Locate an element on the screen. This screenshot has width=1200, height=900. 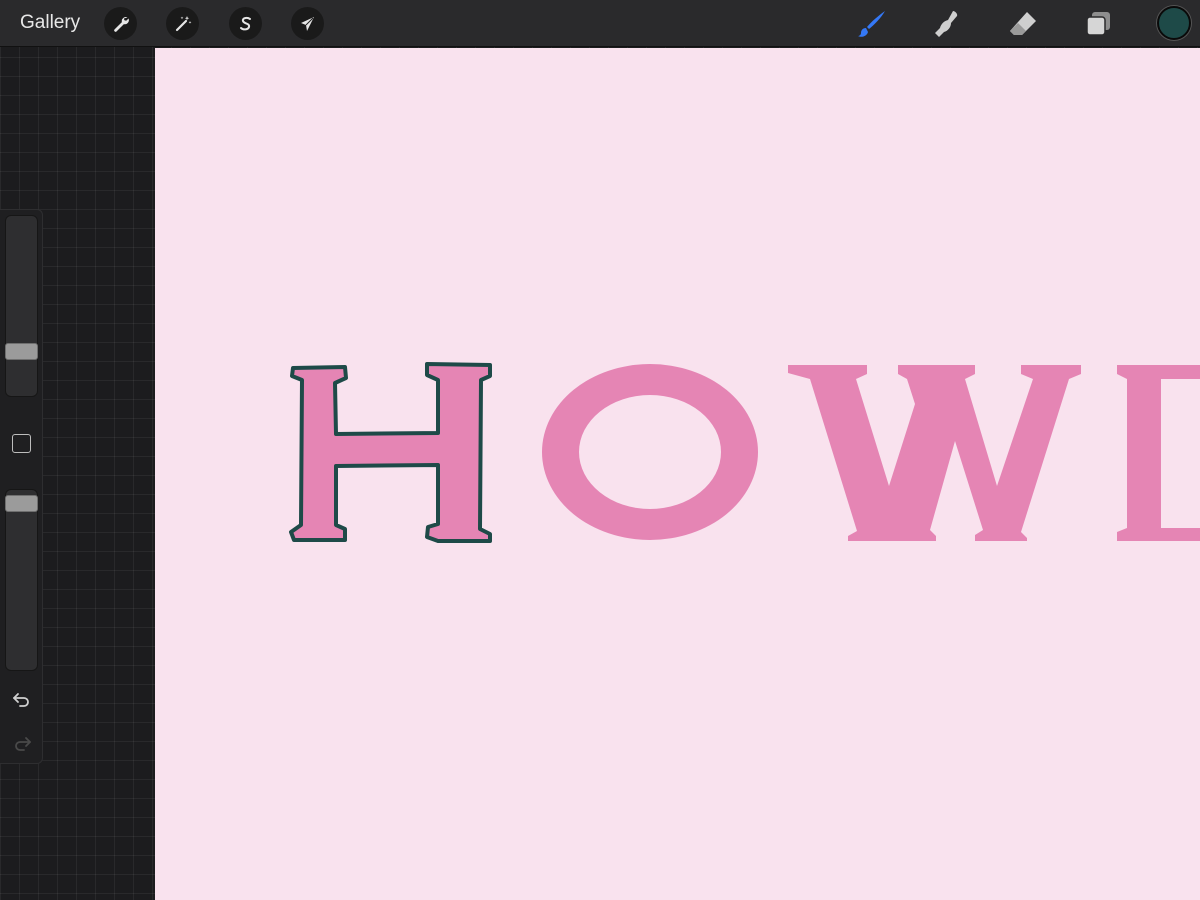
color-picker-swatch is located at coordinates (1174, 23).